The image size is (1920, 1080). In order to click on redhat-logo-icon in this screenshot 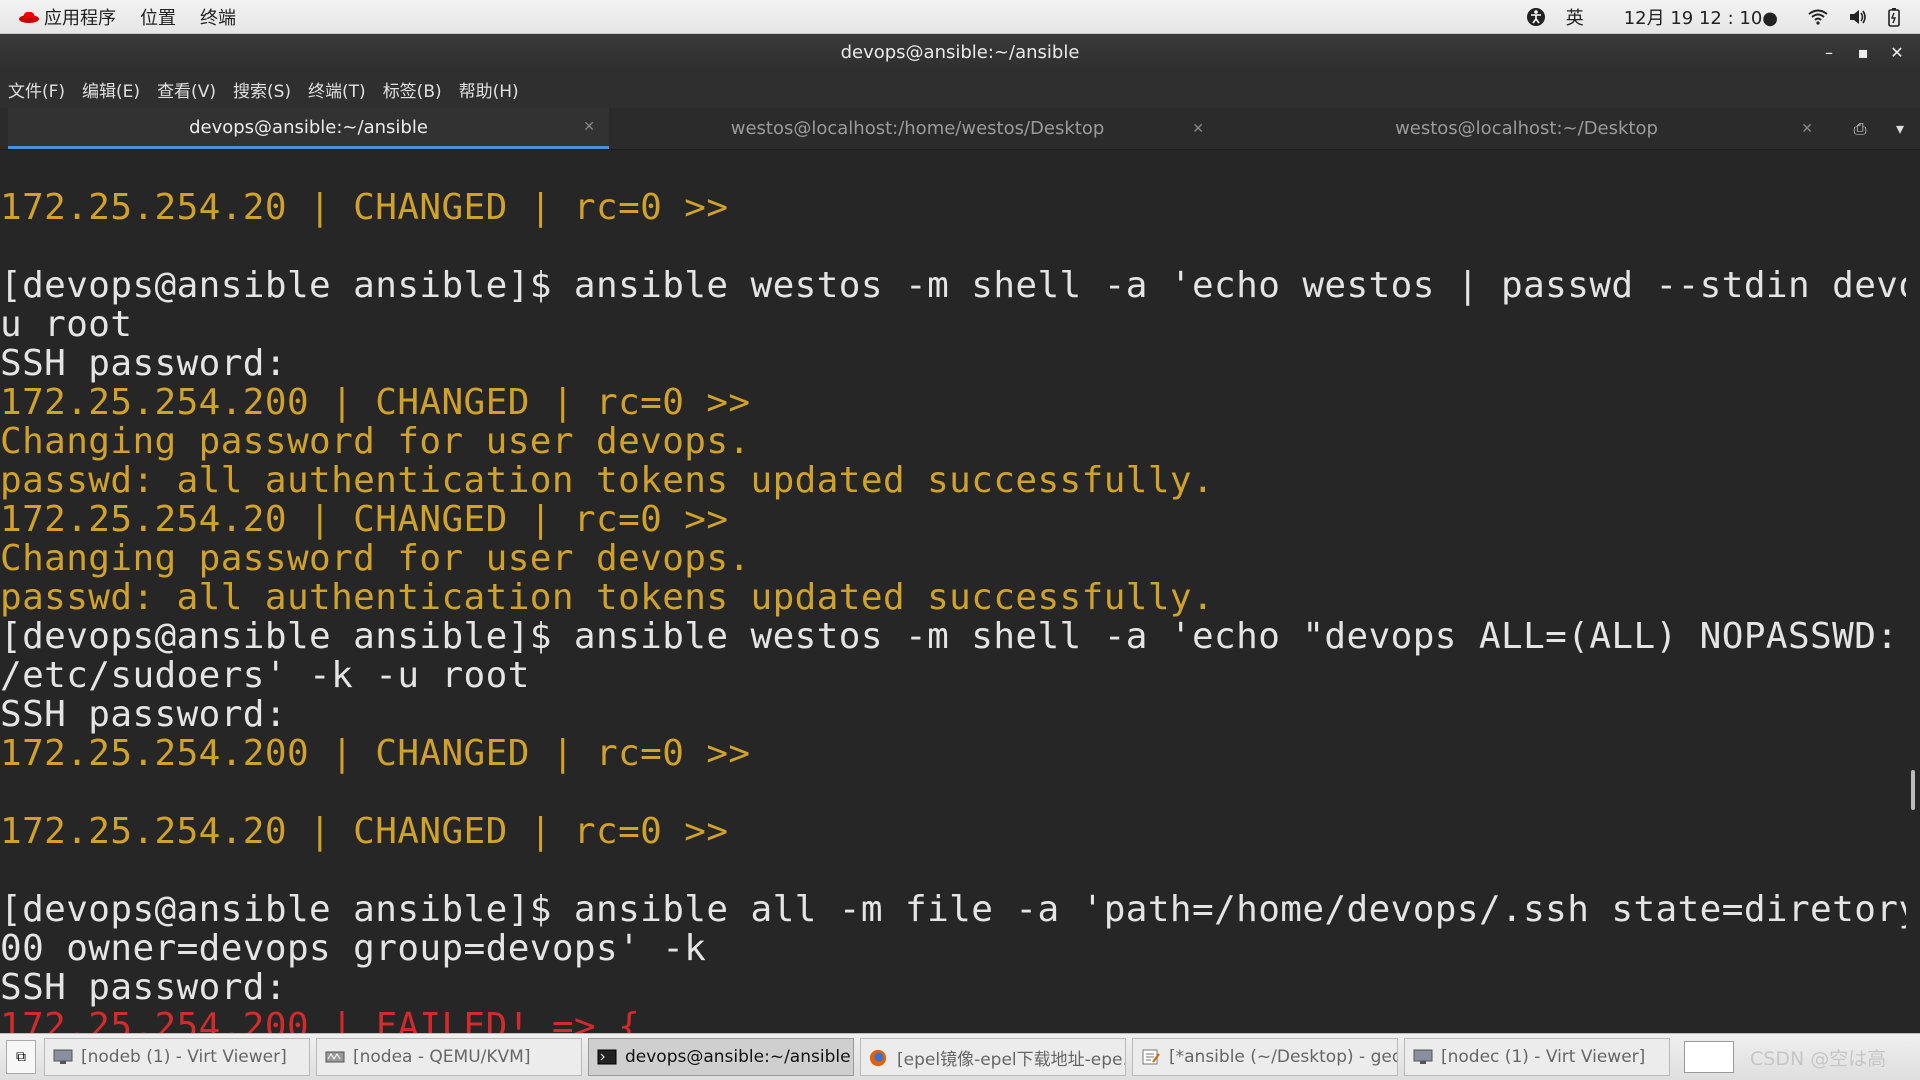, I will do `click(29, 17)`.